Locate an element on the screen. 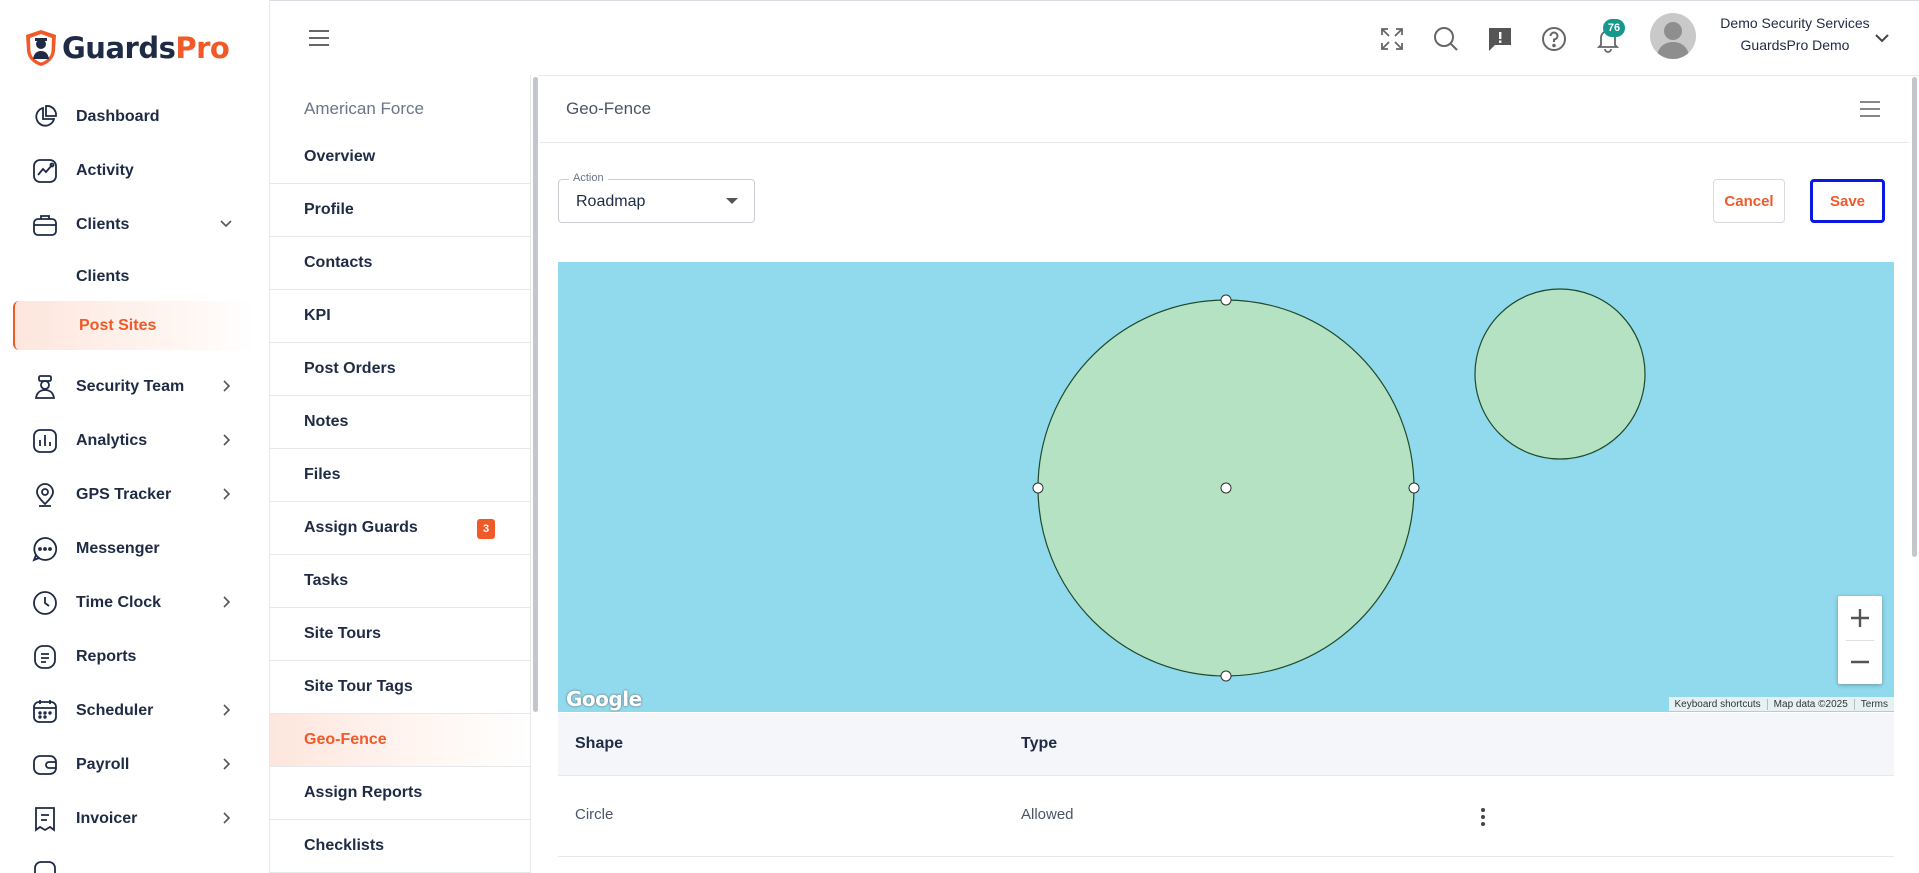  subnav-scrollbar is located at coordinates (535, 474).